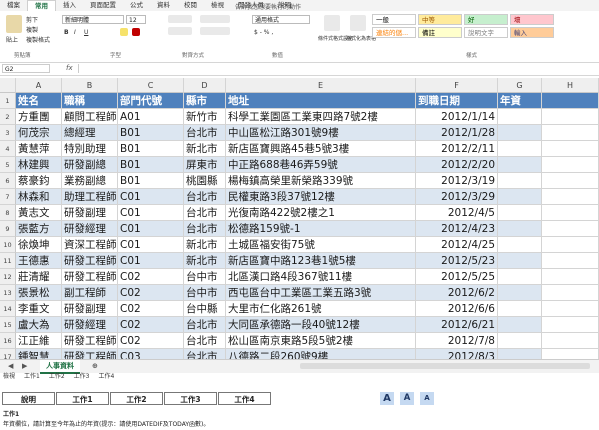 This screenshot has height=430, width=599. I want to click on table-cell: 黃志文, so click(39, 213).